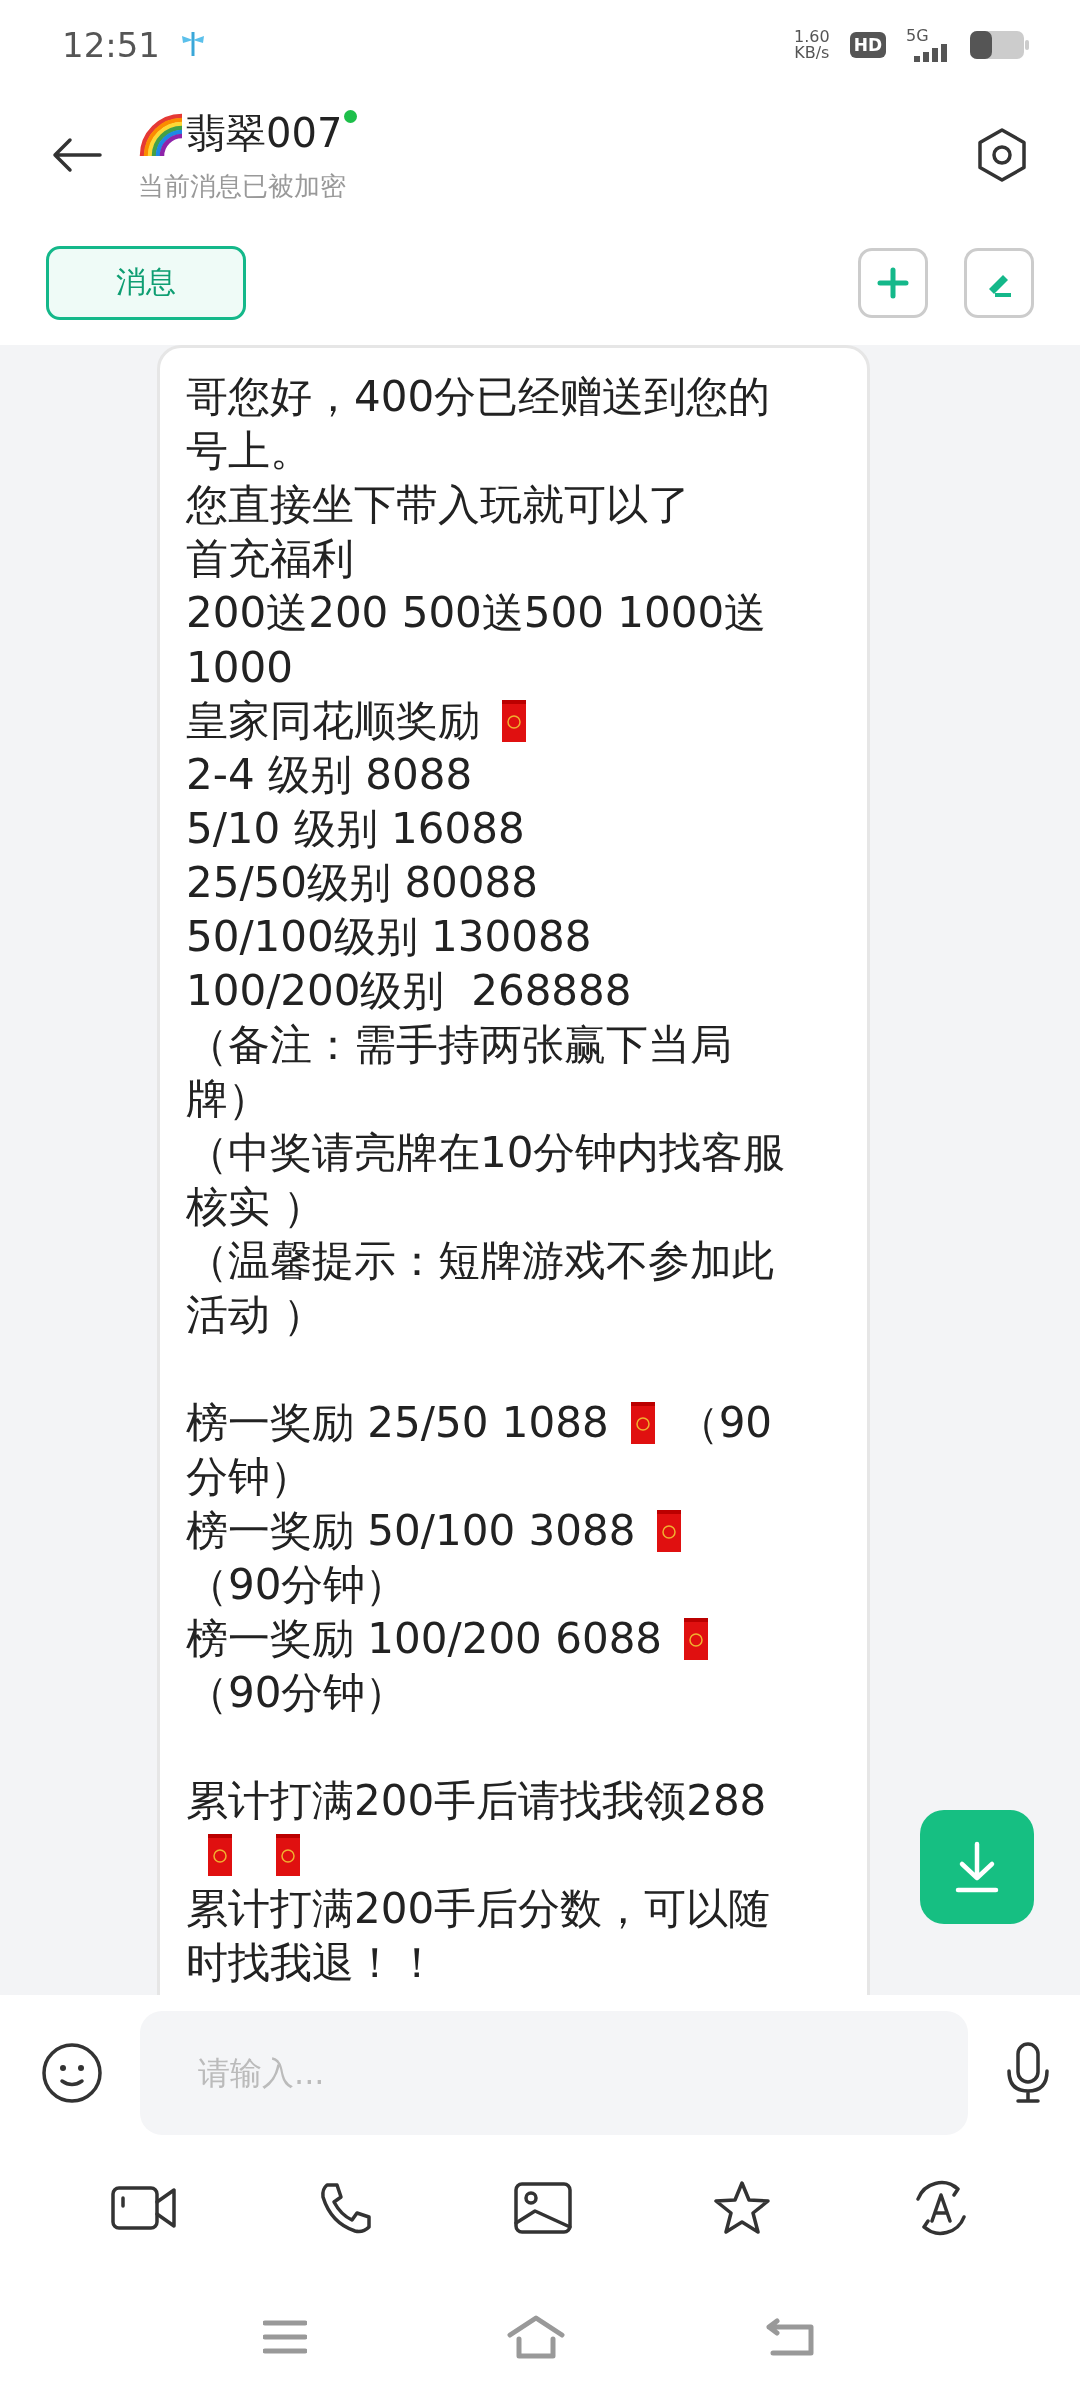 Image resolution: width=1080 pixels, height=2408 pixels. I want to click on message-text: 25/50级别 80088, so click(362, 883).